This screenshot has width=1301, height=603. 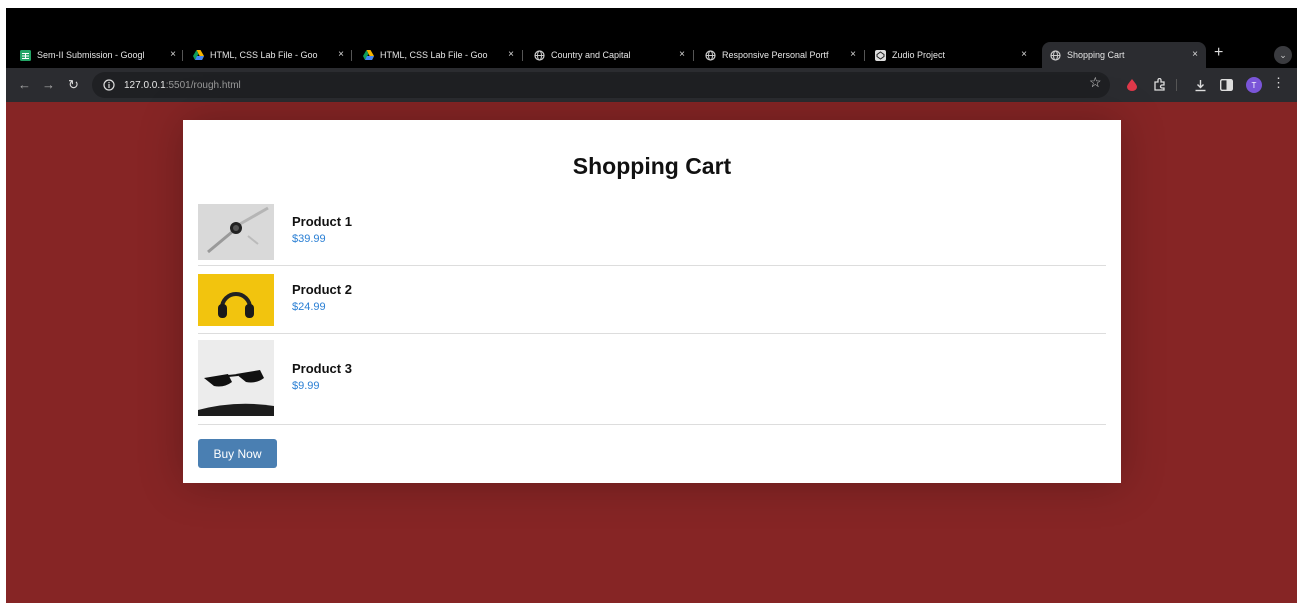 What do you see at coordinates (1160, 85) in the screenshot?
I see `puzzle-icon` at bounding box center [1160, 85].